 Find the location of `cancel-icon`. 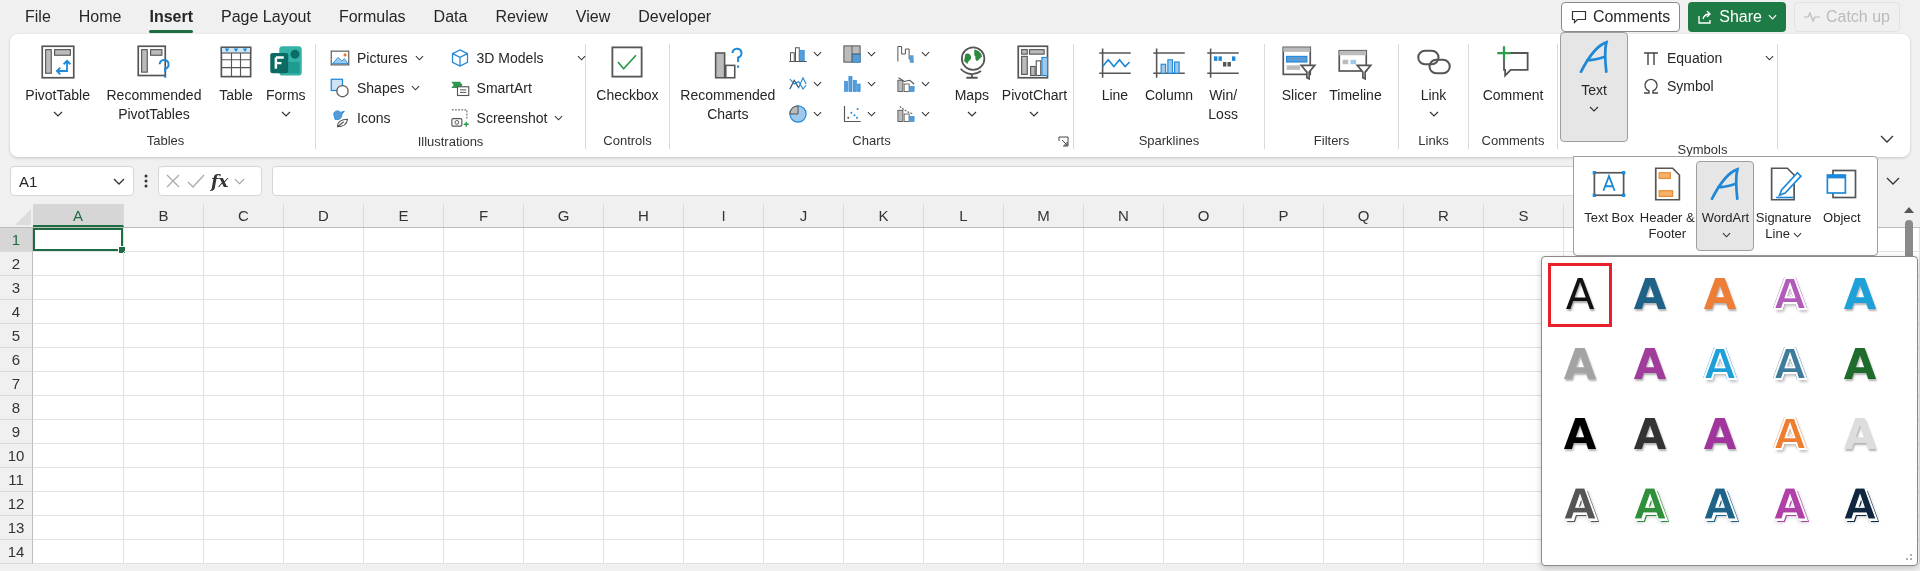

cancel-icon is located at coordinates (173, 181).